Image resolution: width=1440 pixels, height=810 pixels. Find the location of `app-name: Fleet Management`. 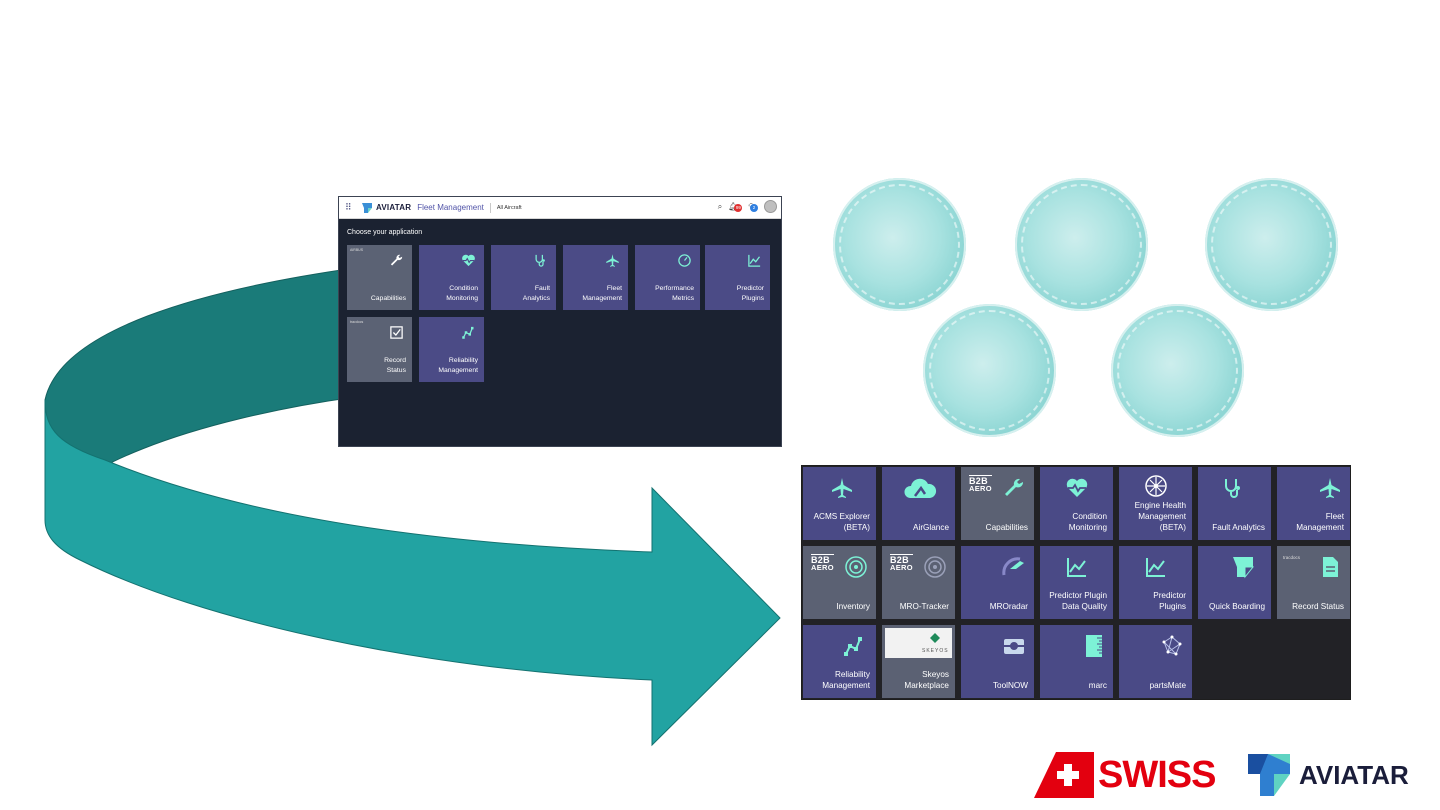

app-name: Fleet Management is located at coordinates (450, 207).